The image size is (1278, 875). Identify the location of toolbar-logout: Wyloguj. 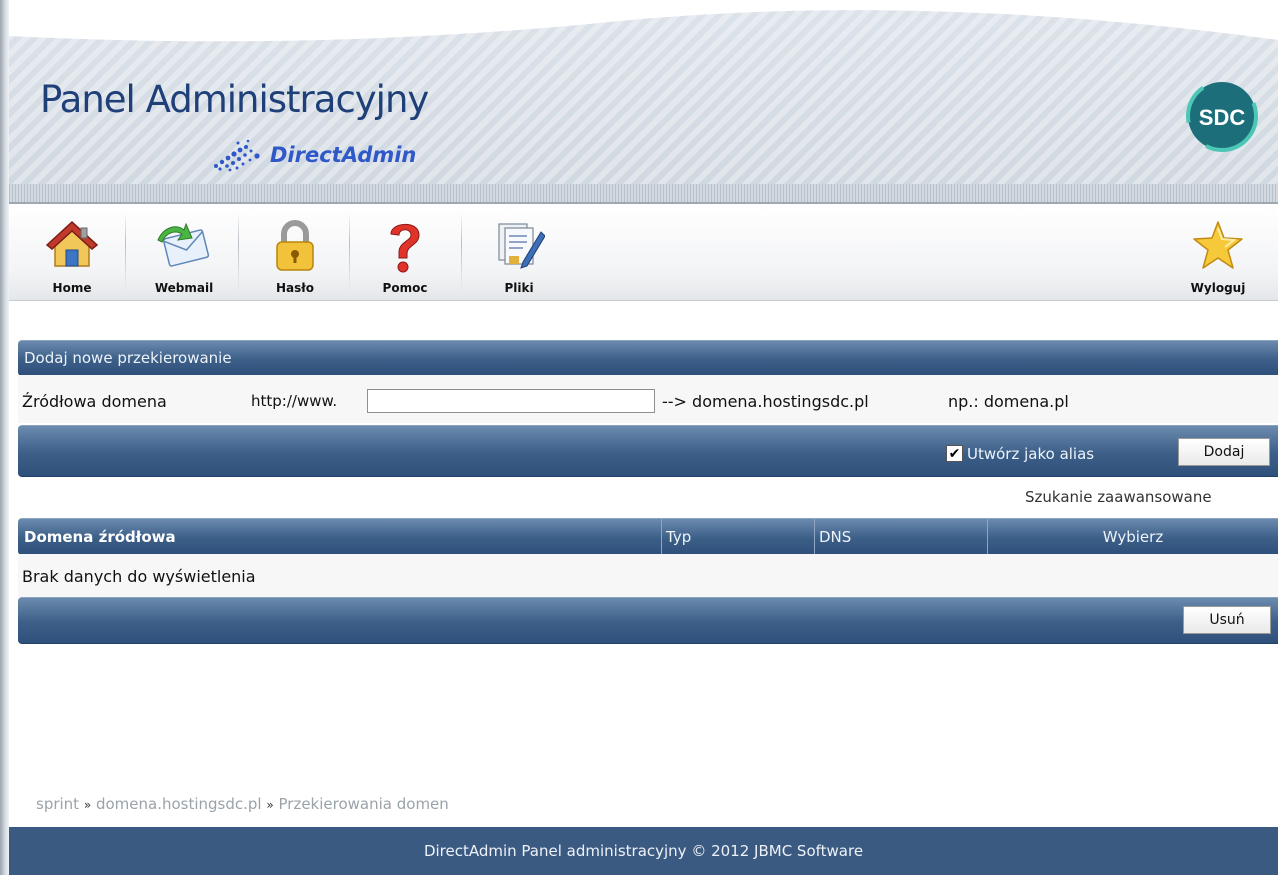
(1218, 252).